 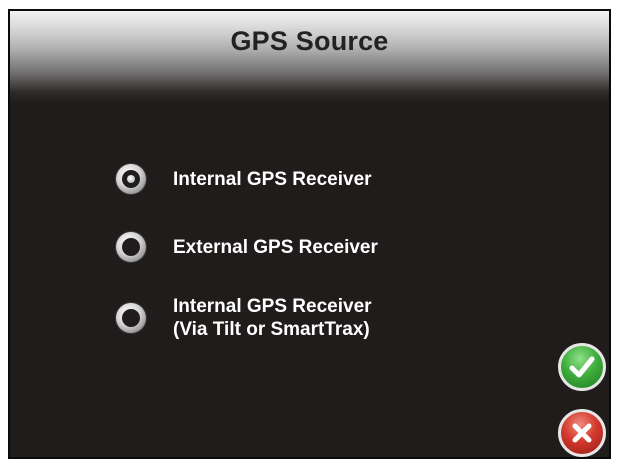 I want to click on cancel-button, so click(x=582, y=433).